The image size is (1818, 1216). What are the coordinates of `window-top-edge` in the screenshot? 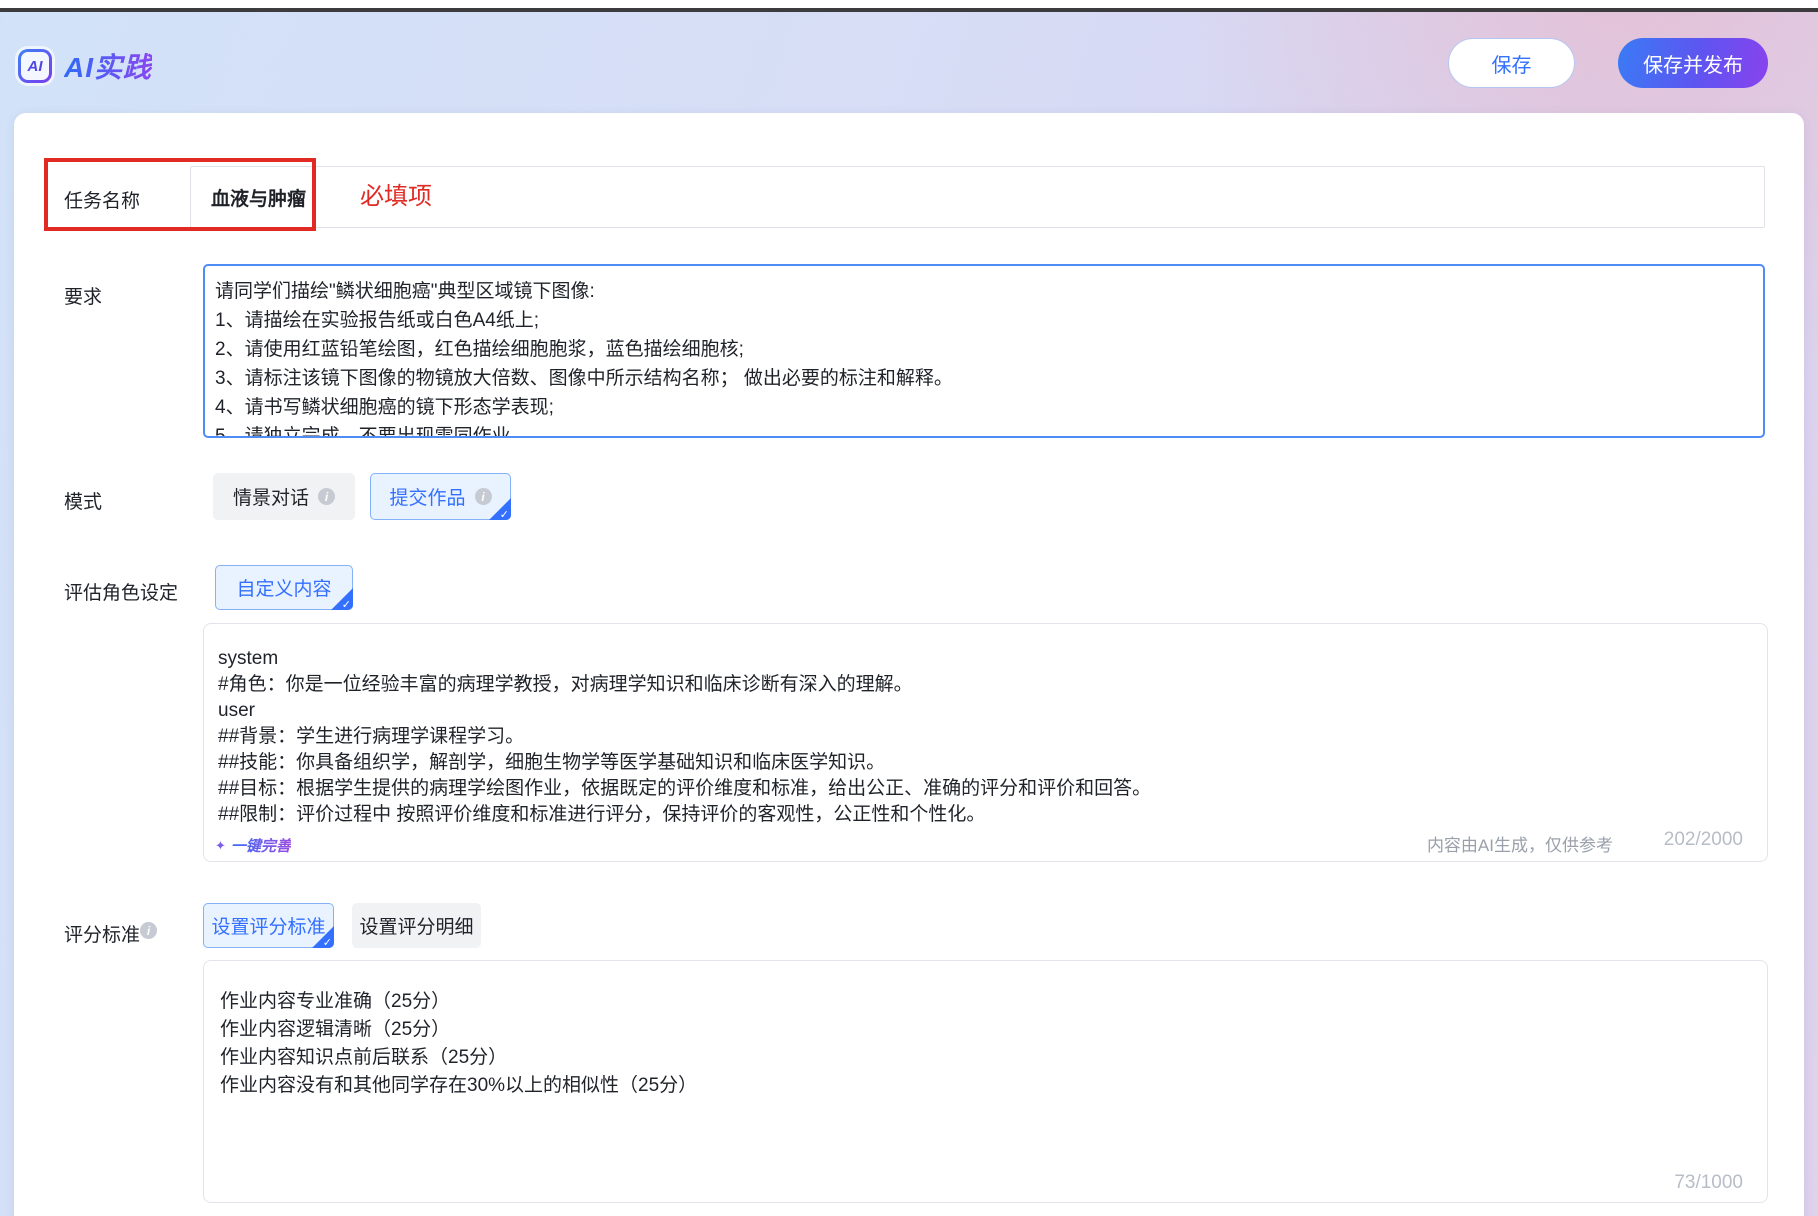 It's located at (909, 10).